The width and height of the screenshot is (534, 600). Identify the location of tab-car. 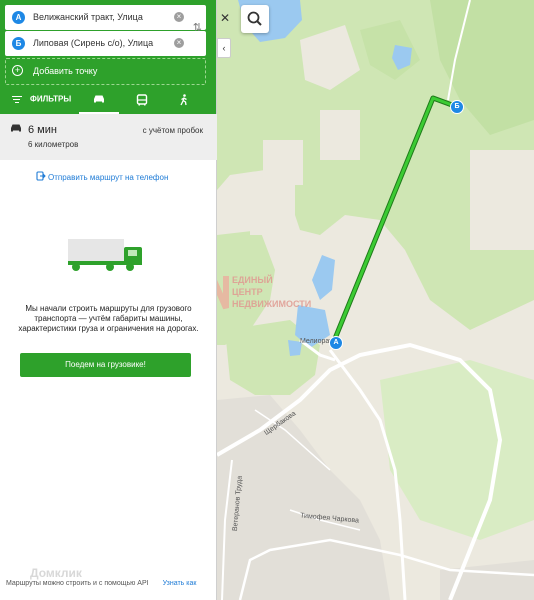
(99, 100).